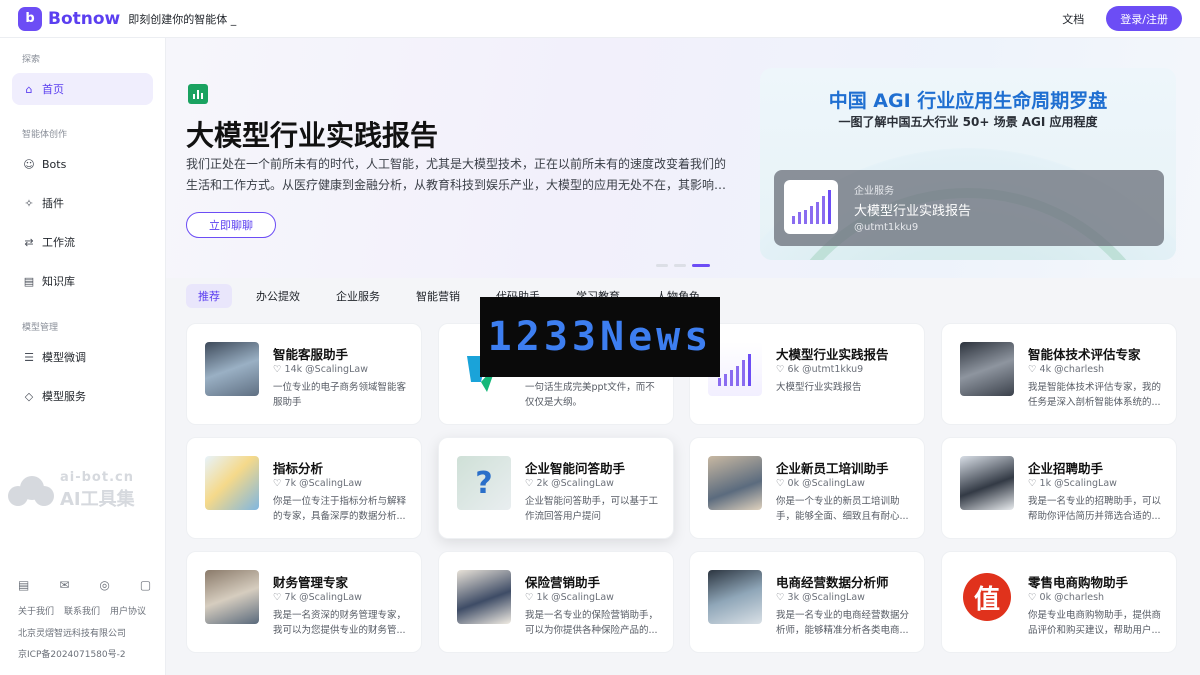  Describe the element at coordinates (484, 483) in the screenshot. I see `question-mark-icon: ?` at that location.